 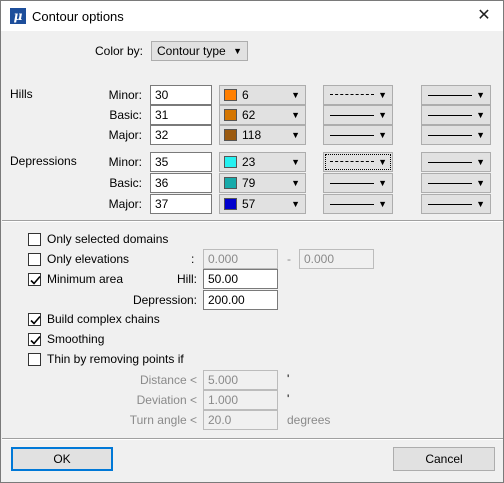 What do you see at coordinates (240, 420) in the screenshot?
I see `turn-angle-input: 20.0` at bounding box center [240, 420].